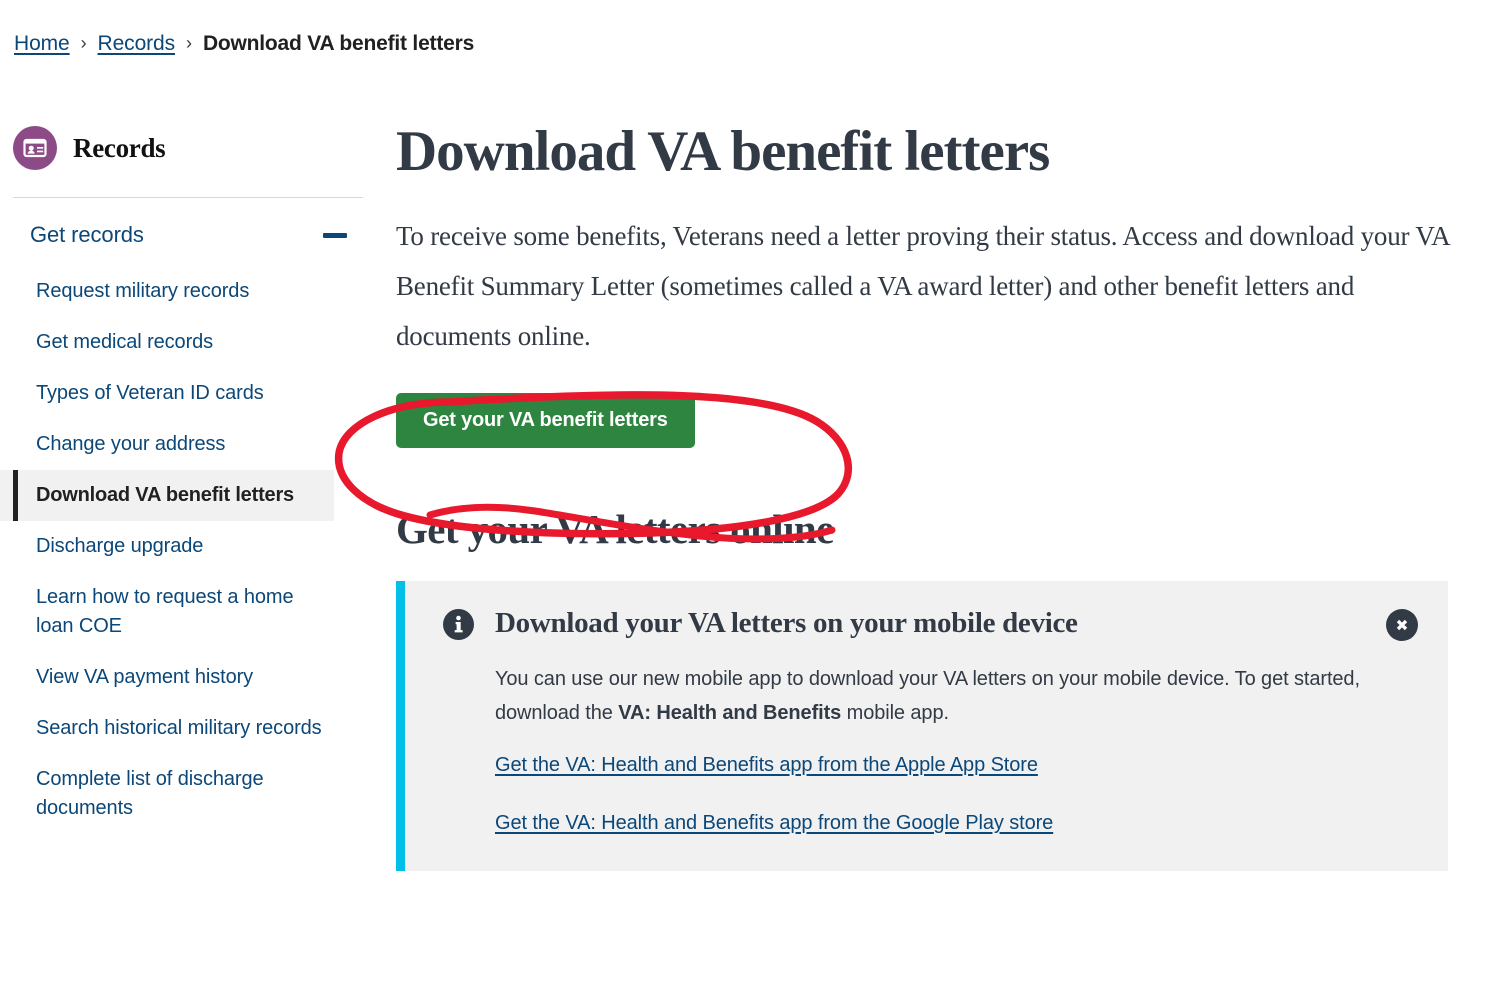 The height and width of the screenshot is (988, 1486). What do you see at coordinates (167, 612) in the screenshot?
I see `sidebar-item-learn-how-to-request-a-home-loan-coe: Learn how to request a home loan COE` at bounding box center [167, 612].